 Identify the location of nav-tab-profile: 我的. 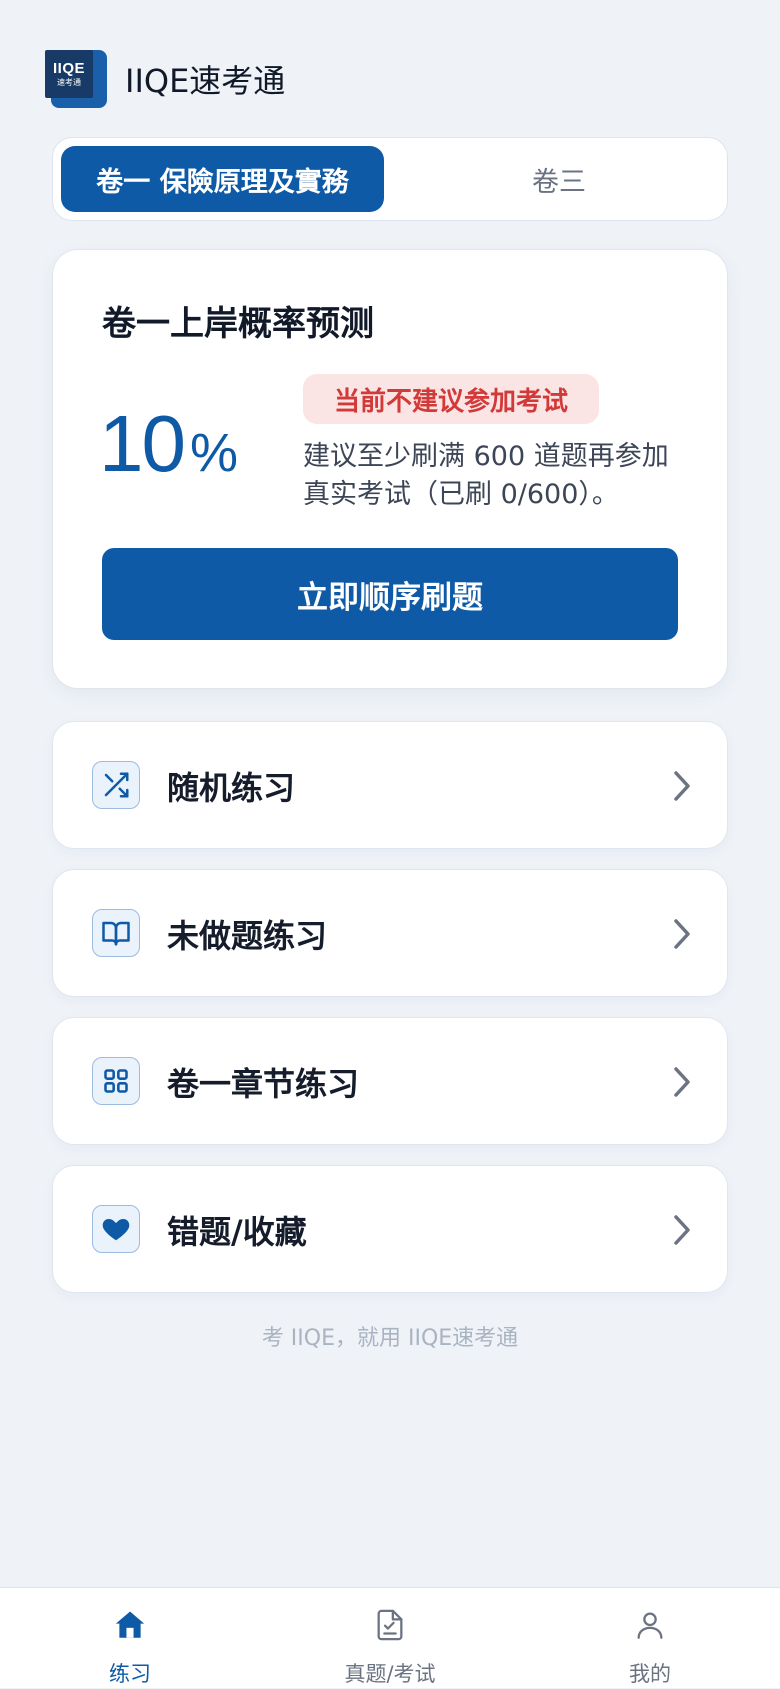
(650, 1638).